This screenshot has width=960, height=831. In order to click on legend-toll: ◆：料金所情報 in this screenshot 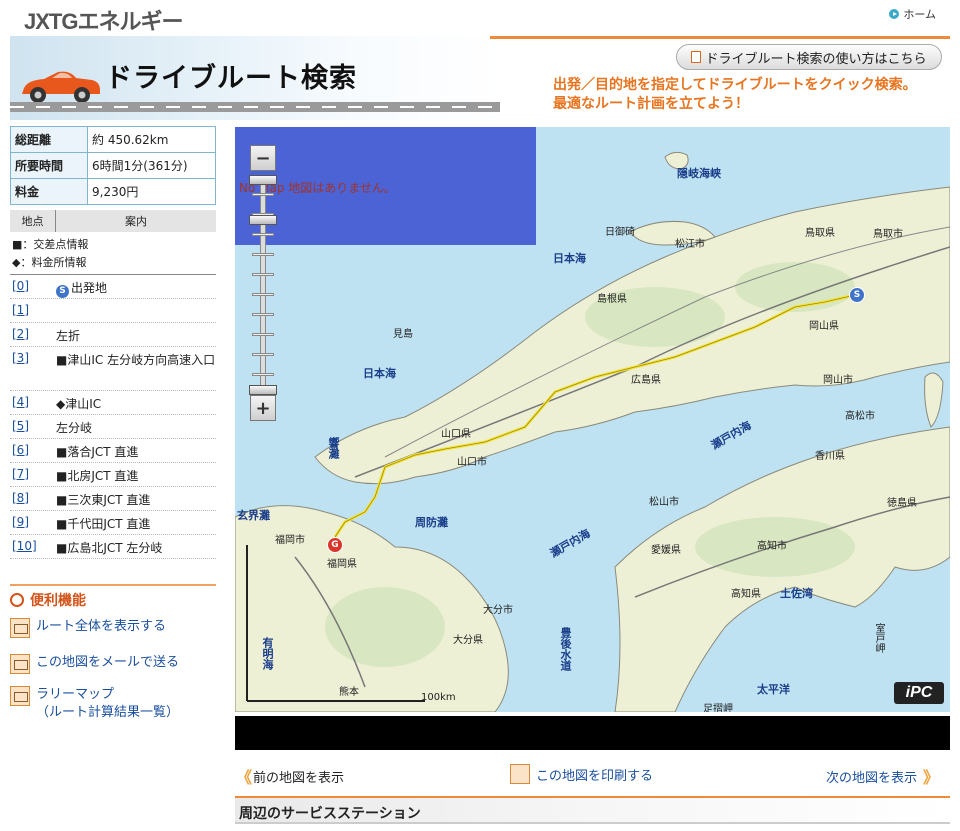, I will do `click(49, 262)`.